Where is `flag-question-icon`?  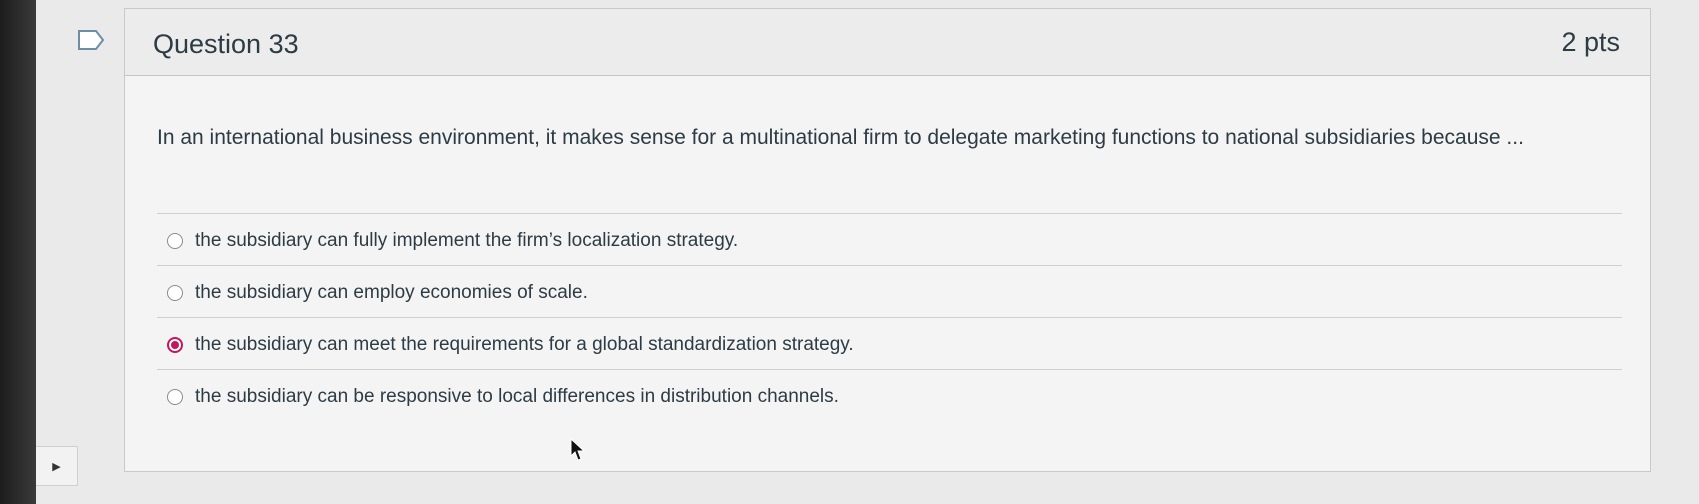
flag-question-icon is located at coordinates (91, 40).